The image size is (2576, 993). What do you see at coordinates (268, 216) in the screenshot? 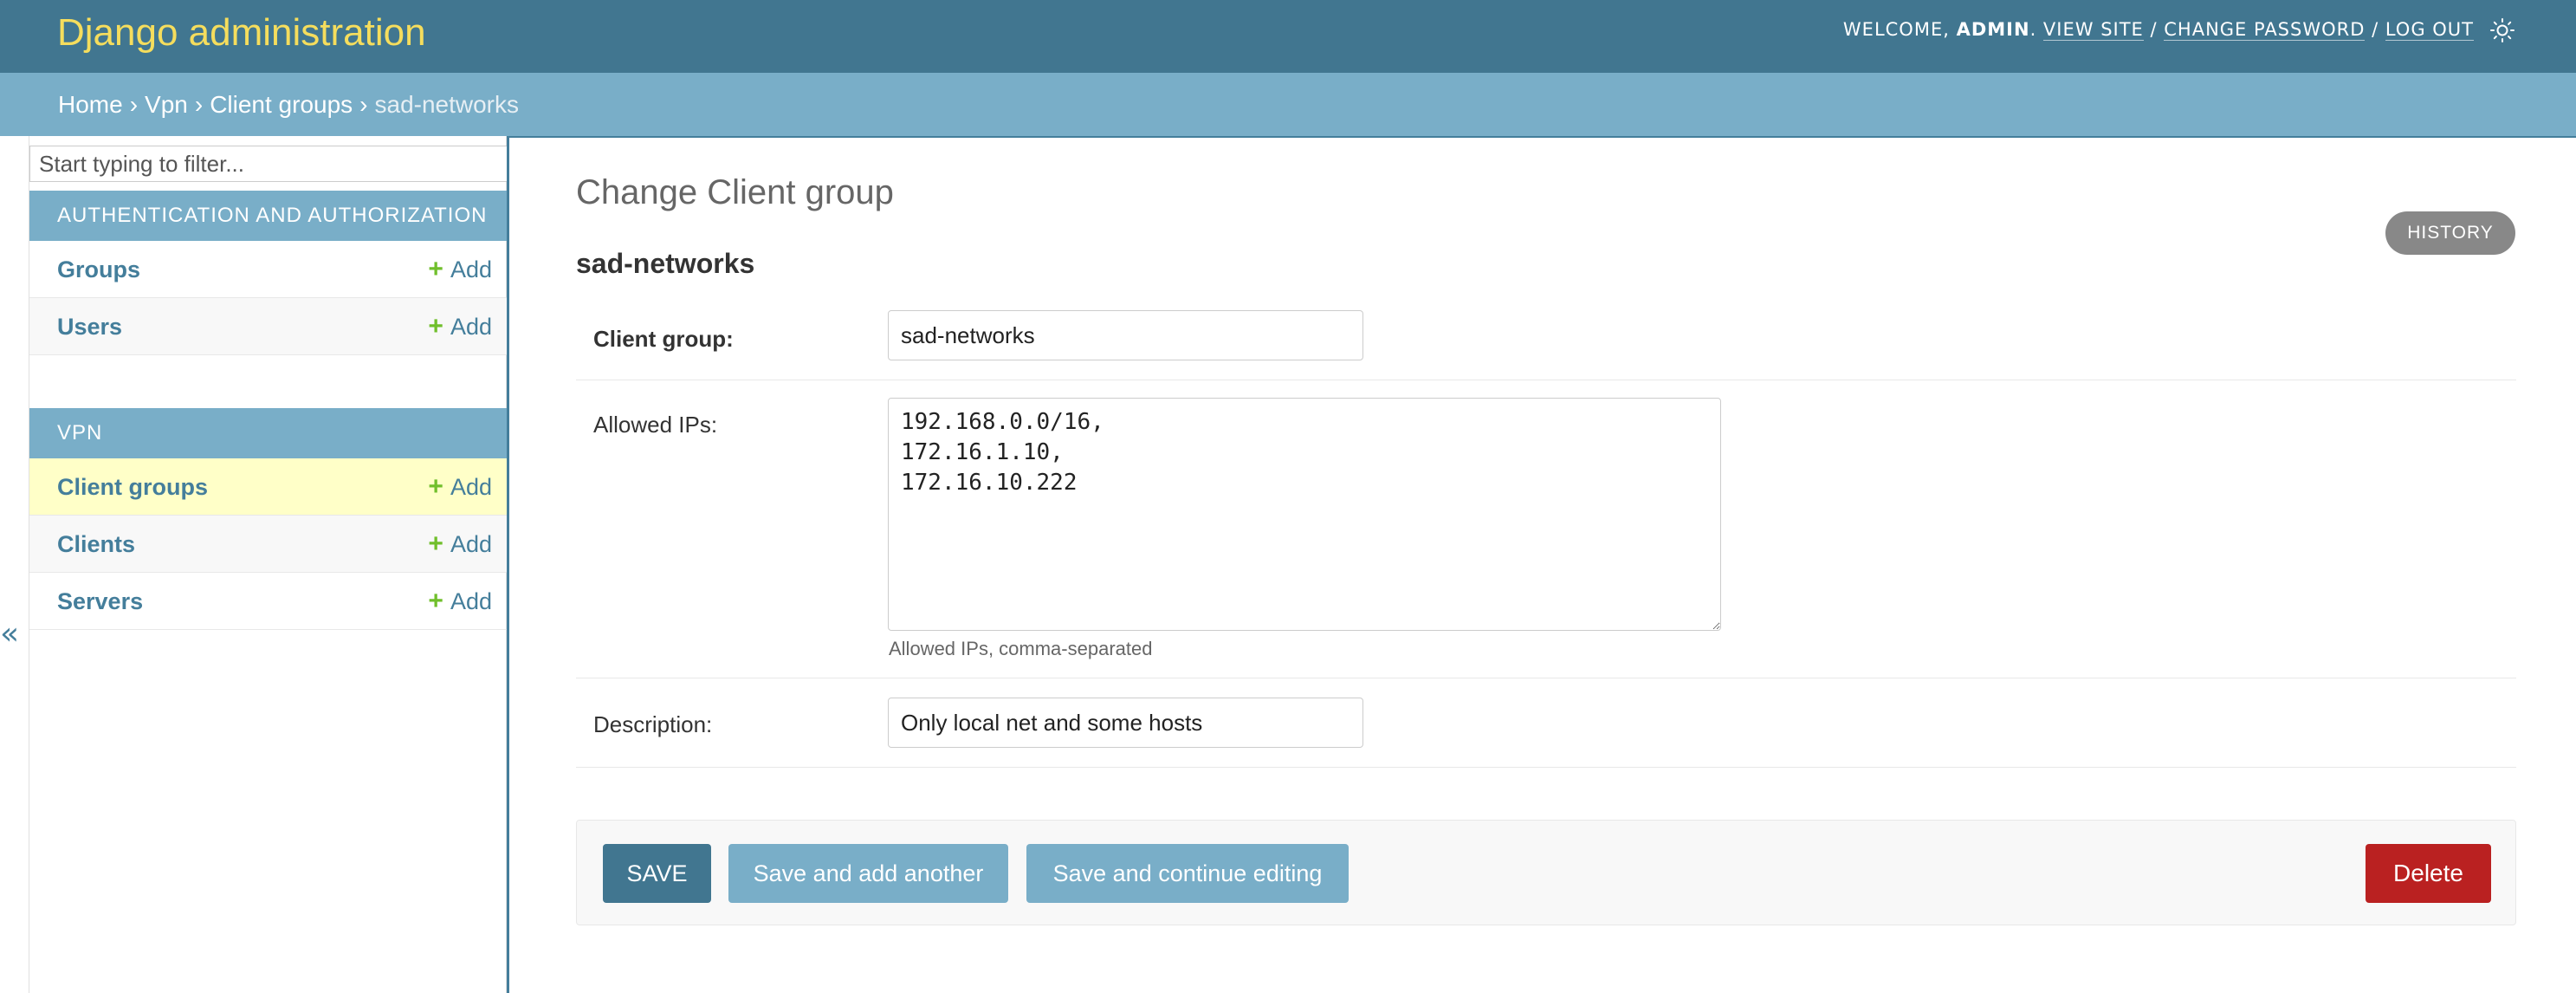
I see `module-caption-auth: AUTHENTICATION AND AUTHORIZATION` at bounding box center [268, 216].